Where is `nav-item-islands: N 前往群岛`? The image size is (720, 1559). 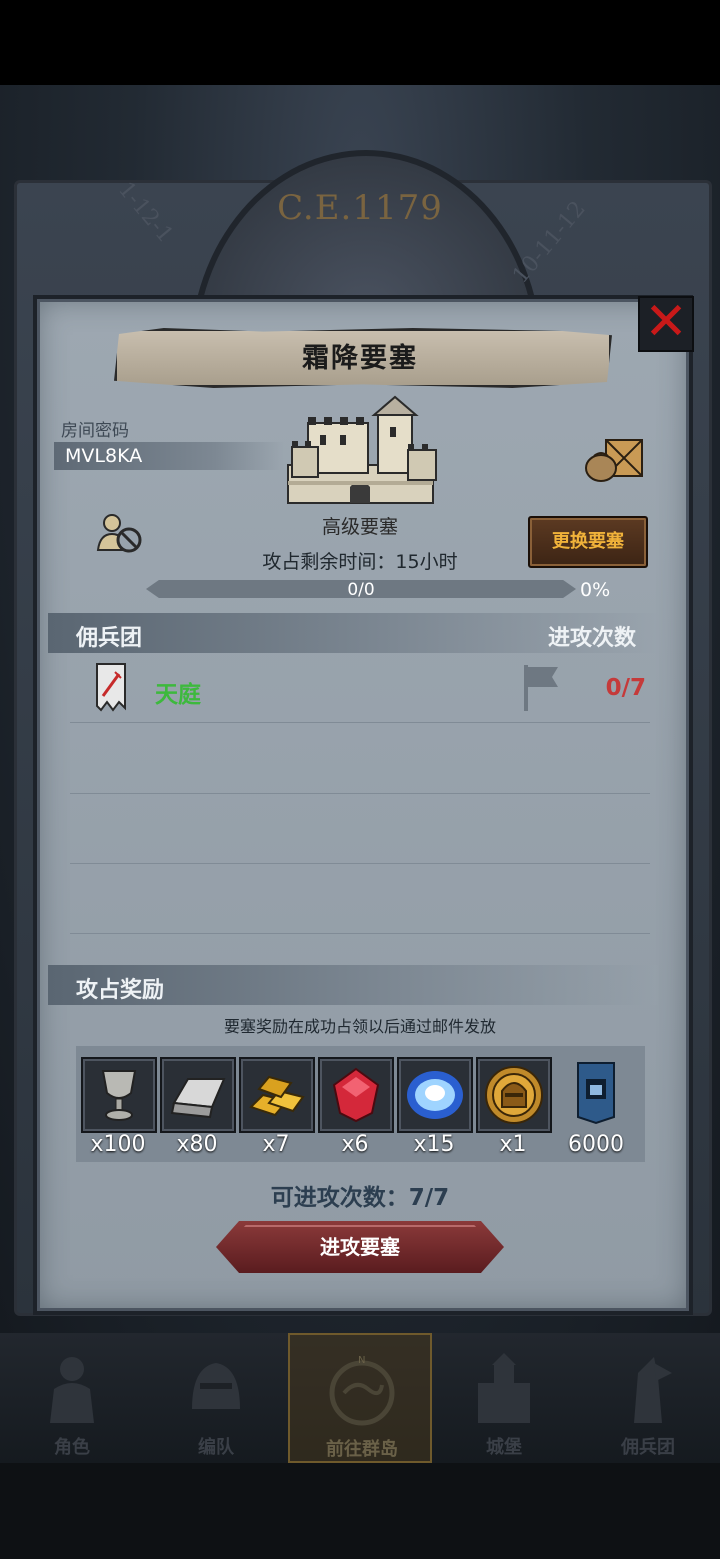
nav-item-islands: N 前往群岛 is located at coordinates (360, 1398).